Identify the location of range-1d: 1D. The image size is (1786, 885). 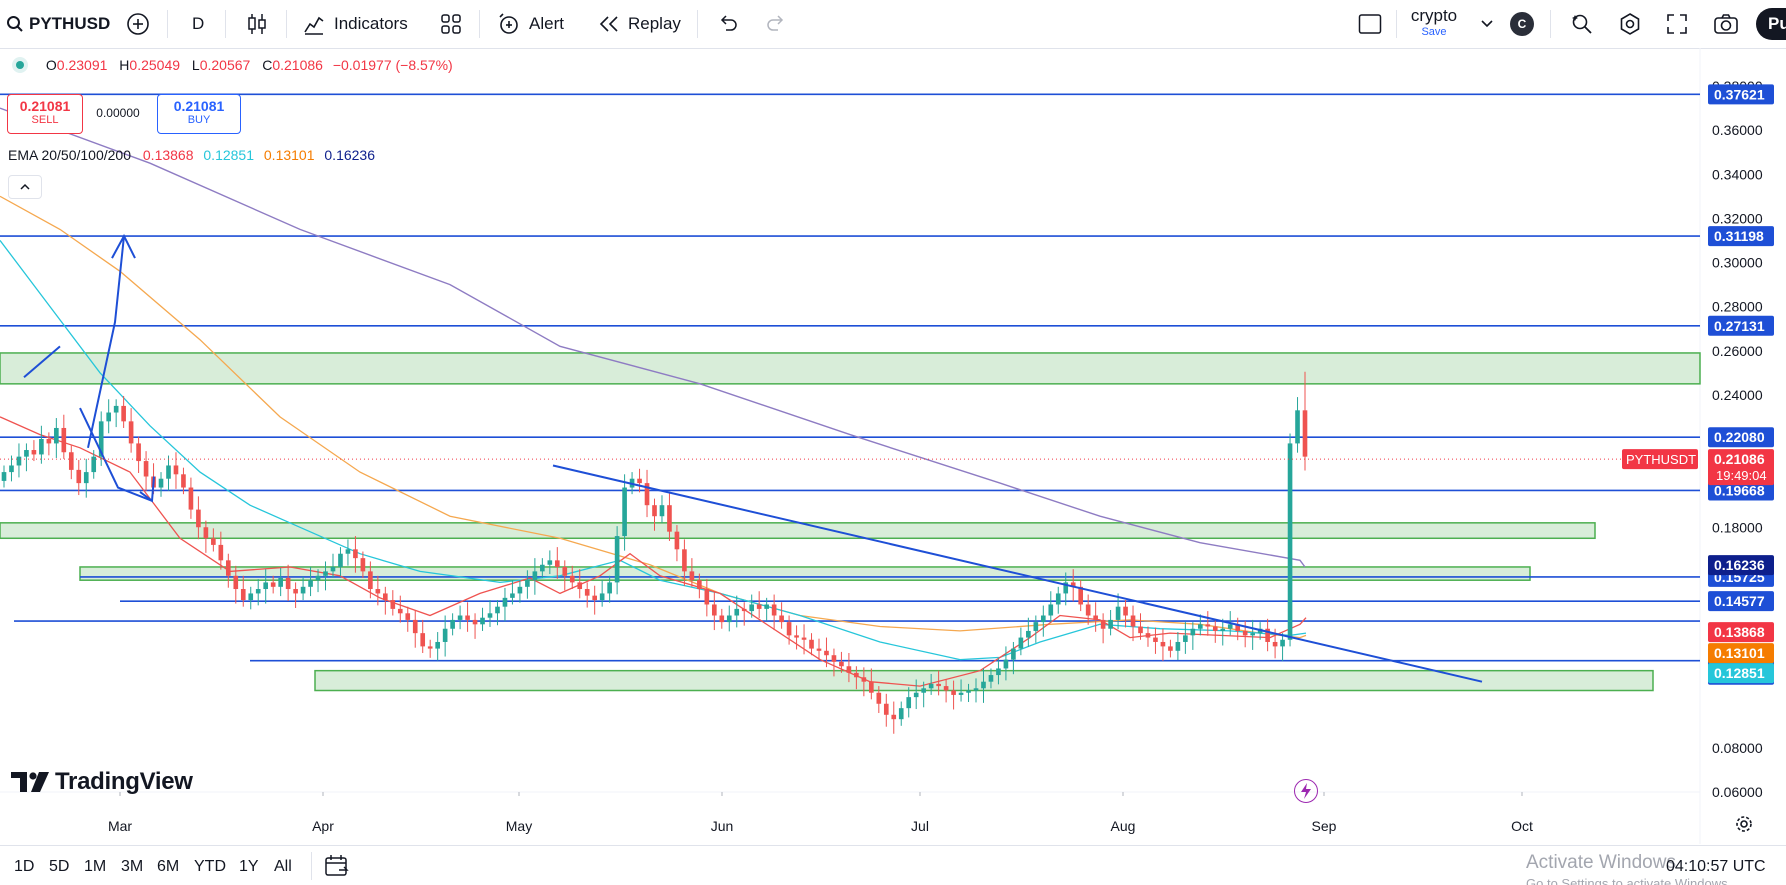
(24, 867).